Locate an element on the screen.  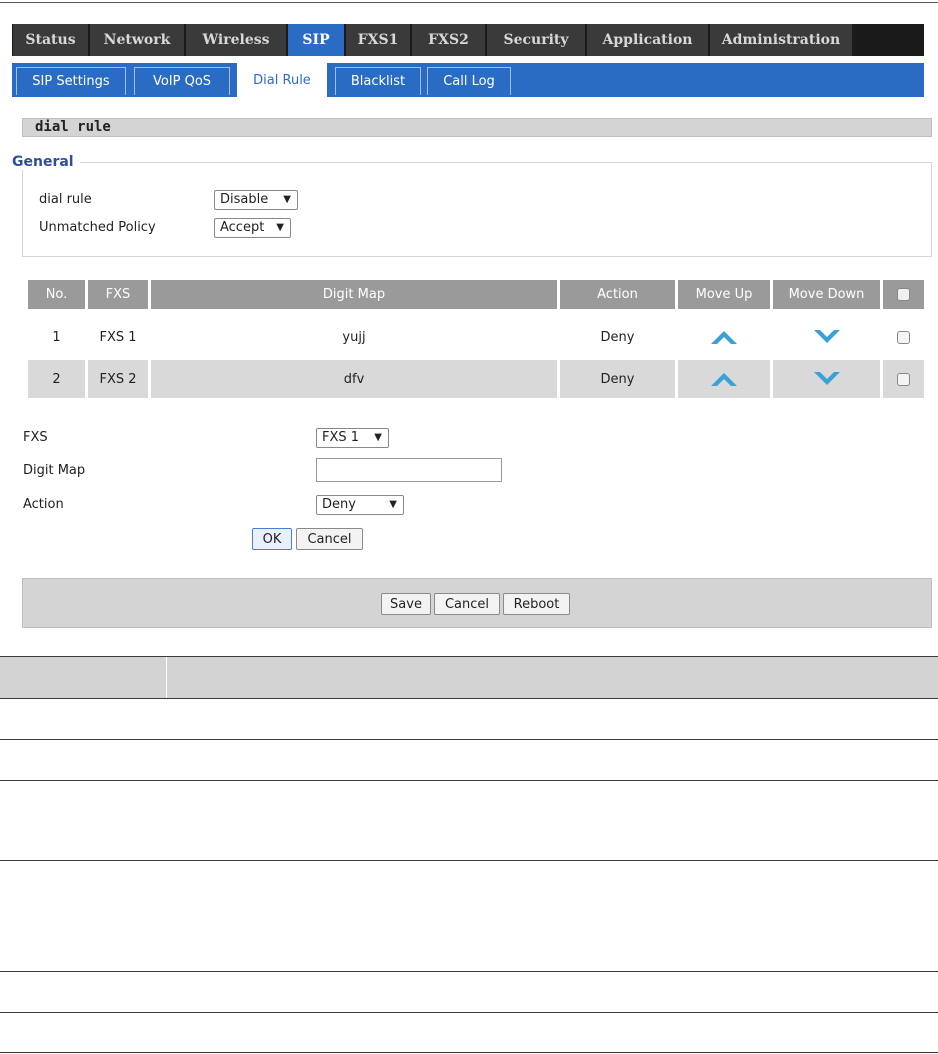
fxs-label: FXS is located at coordinates (35, 437).